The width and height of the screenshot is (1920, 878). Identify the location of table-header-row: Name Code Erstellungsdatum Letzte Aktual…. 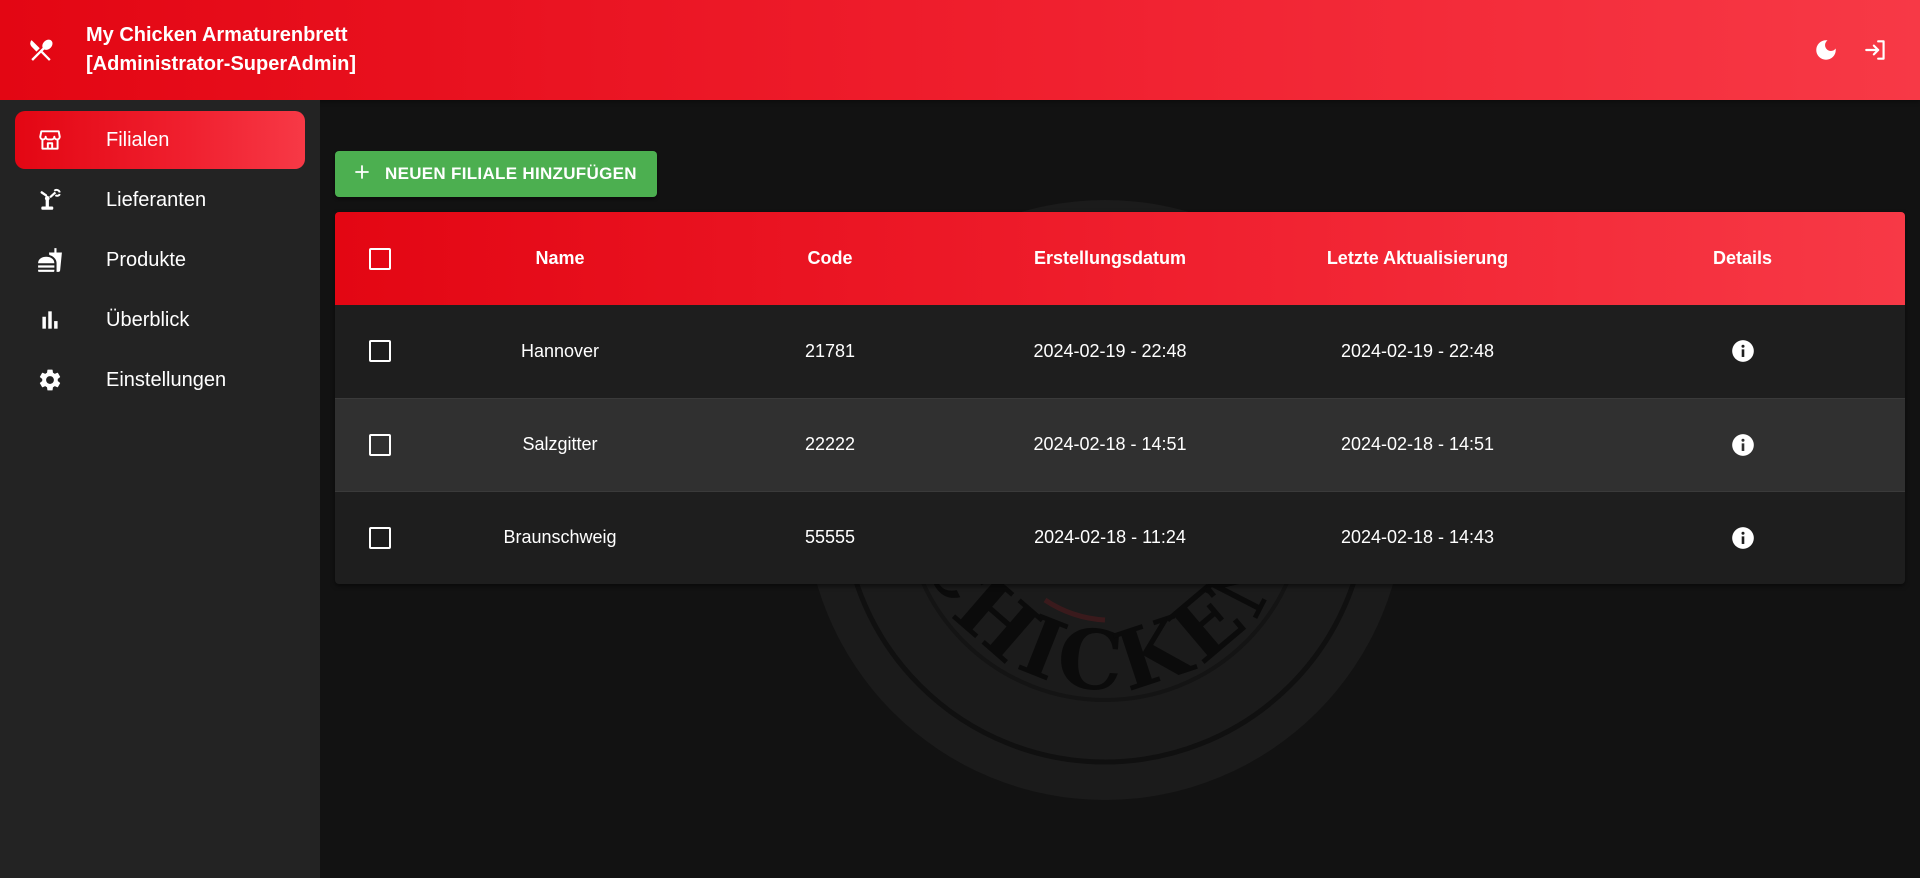
(1120, 258).